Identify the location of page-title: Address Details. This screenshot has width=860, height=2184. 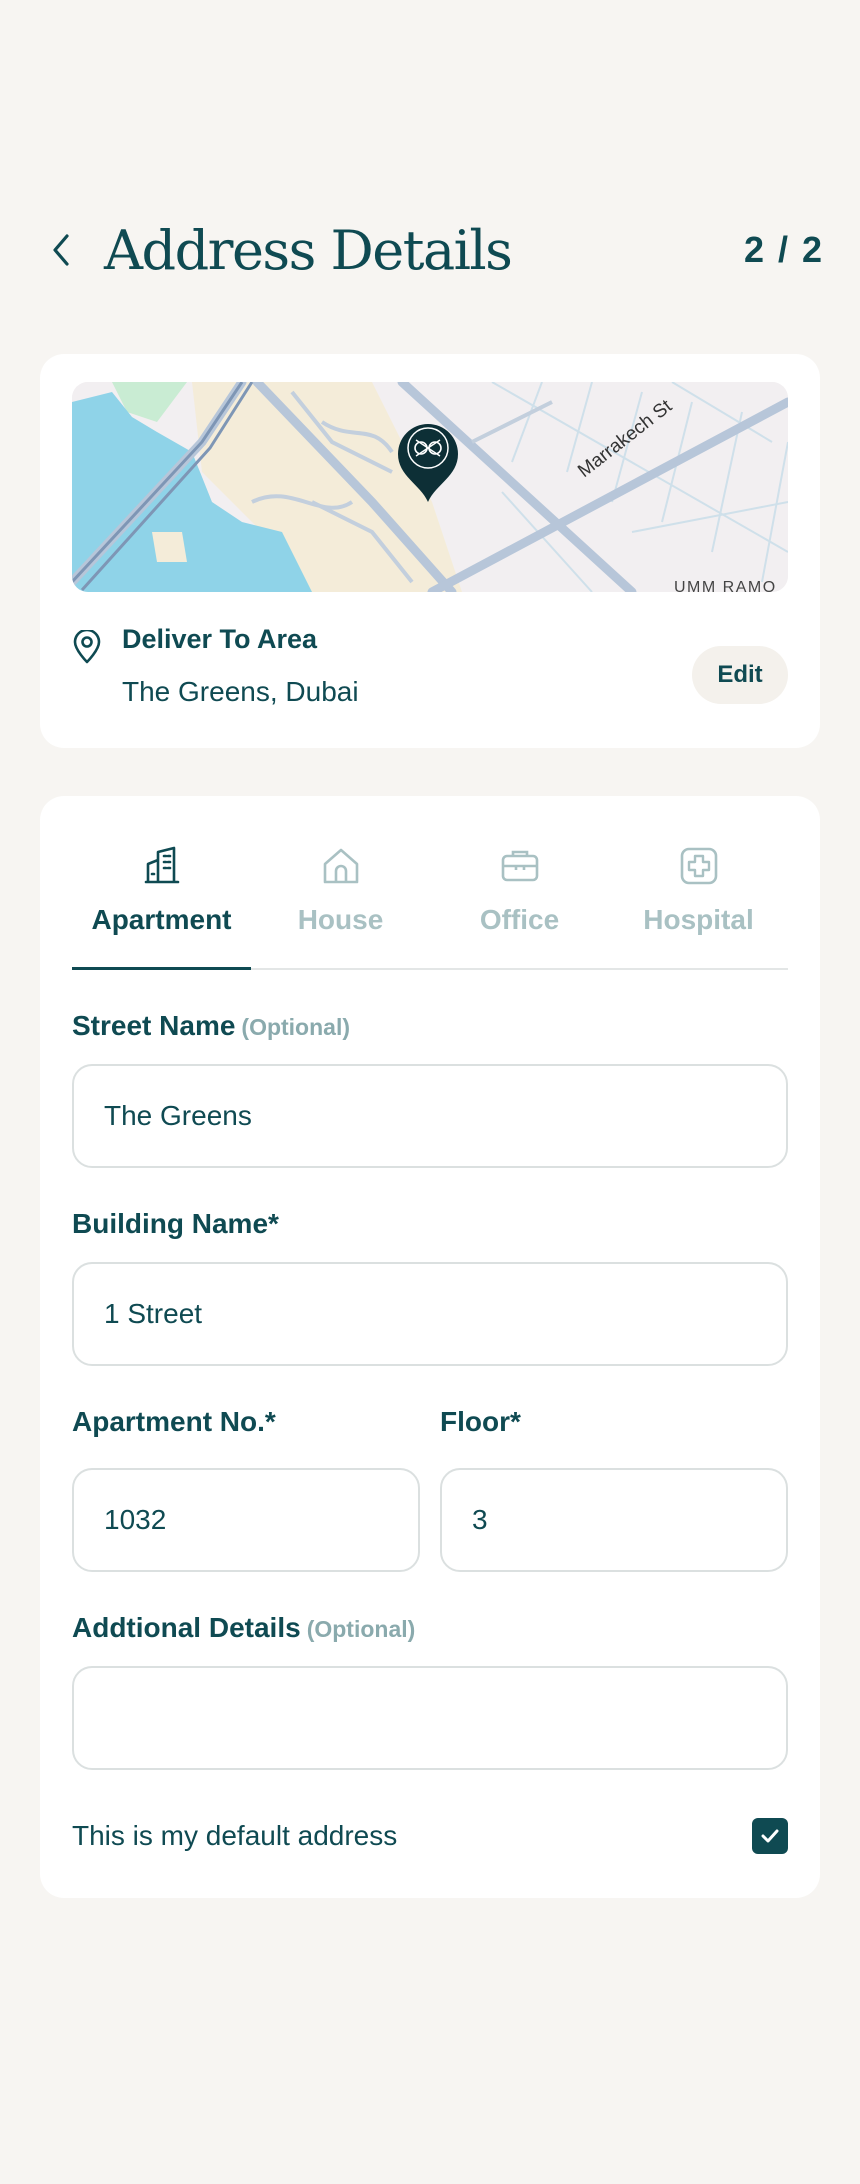
(308, 250).